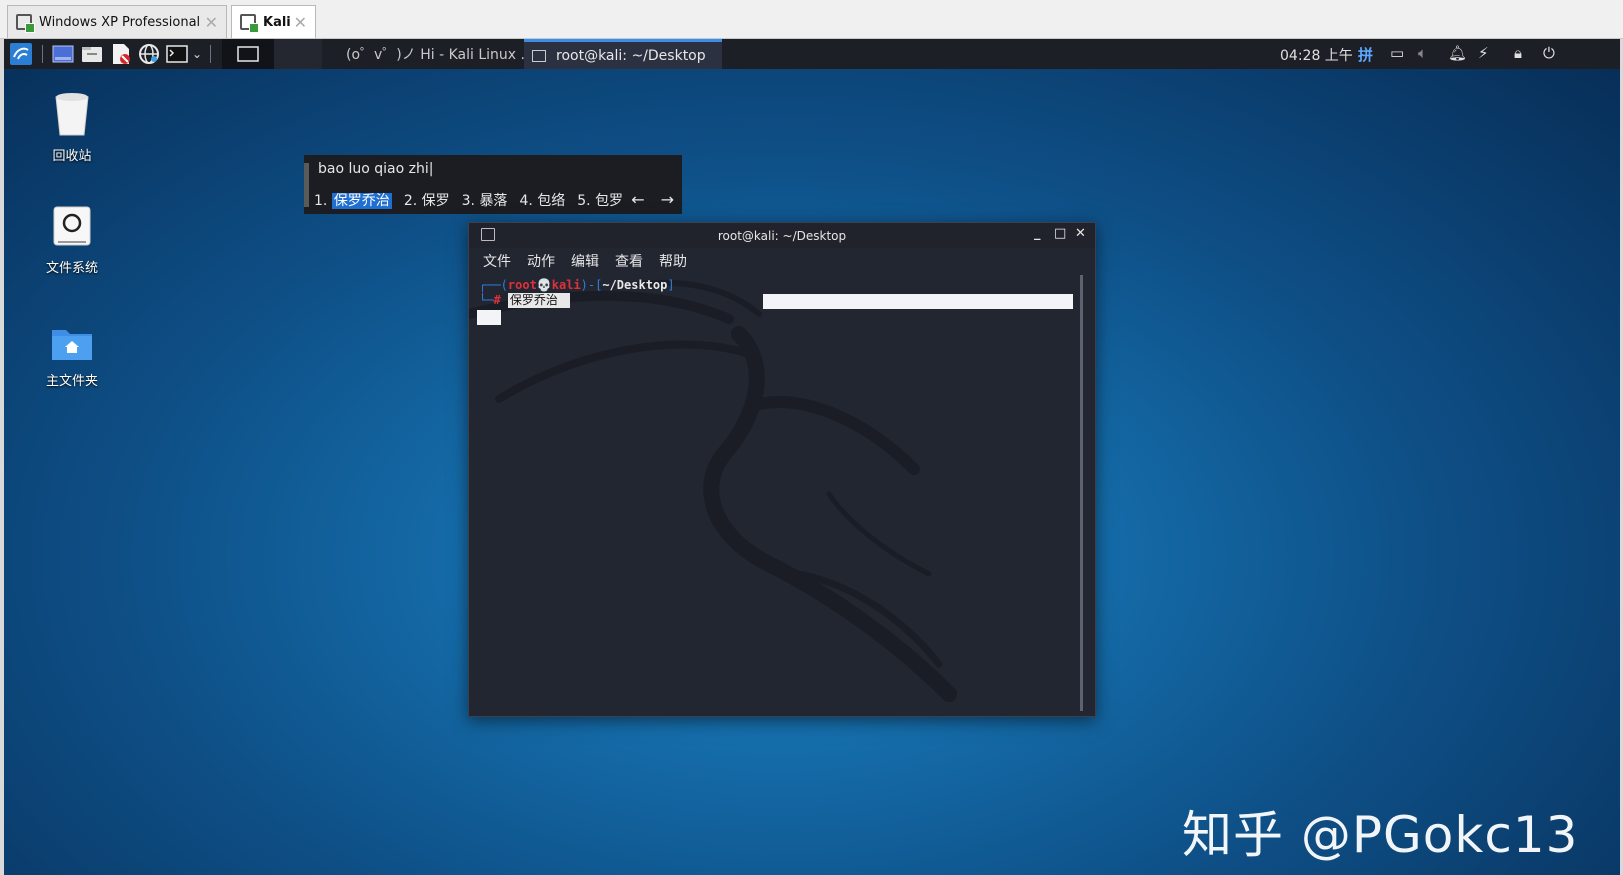  I want to click on terminal-title: root@kali: ~/Desktop, so click(782, 236).